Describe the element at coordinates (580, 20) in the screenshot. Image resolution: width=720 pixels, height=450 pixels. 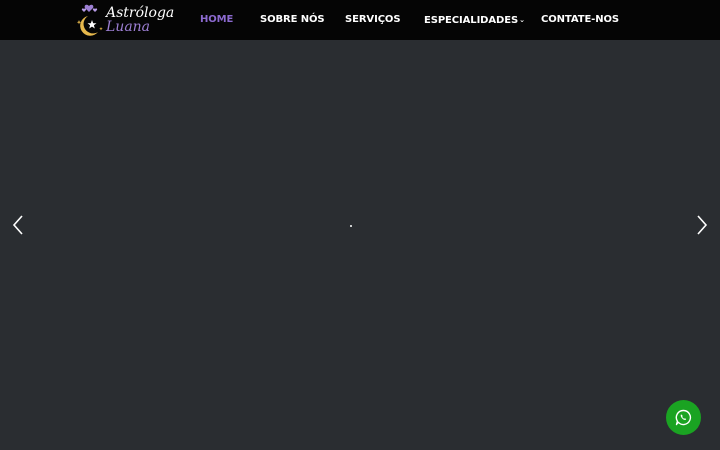
I see `nav-contate-nos: CONTATE-NOS` at that location.